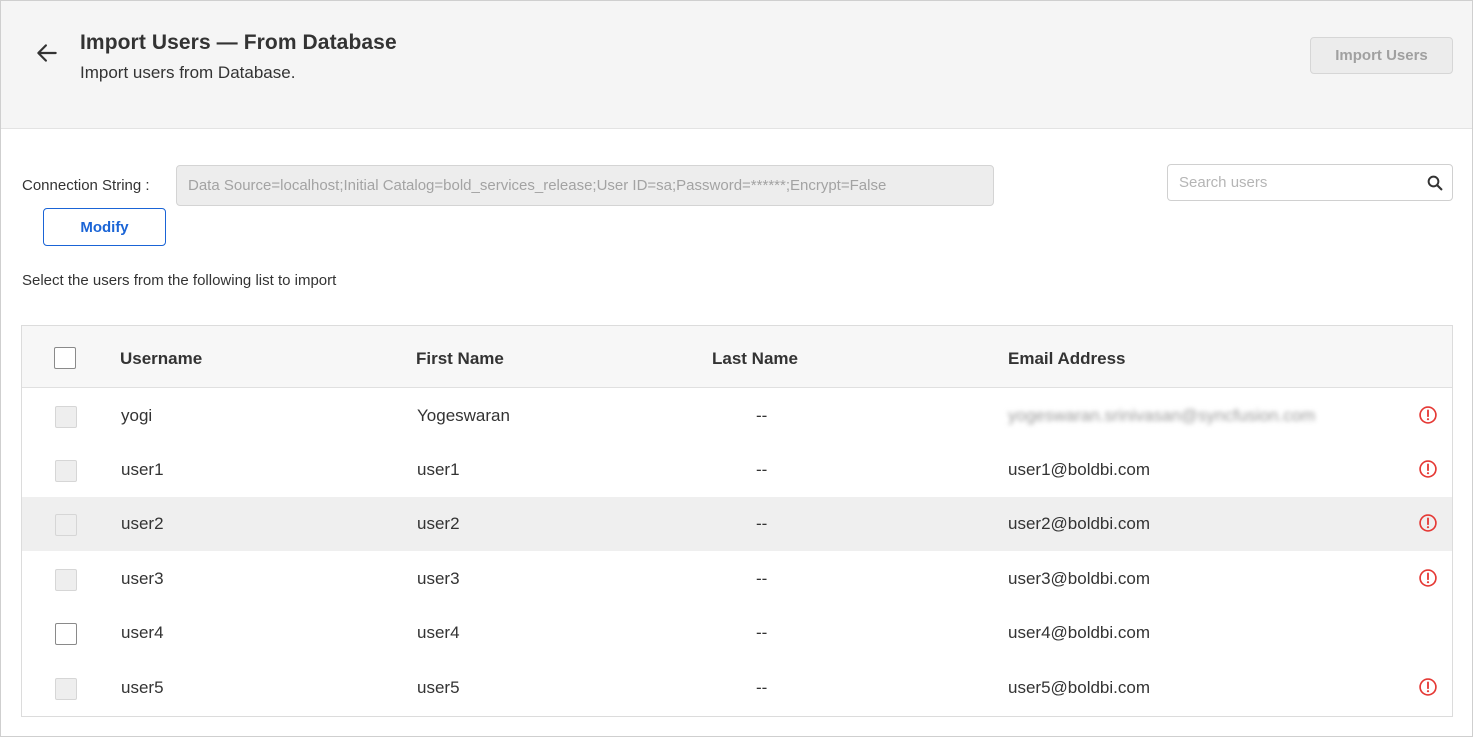 This screenshot has height=737, width=1473. Describe the element at coordinates (737, 633) in the screenshot. I see `table-row: user4 user4 -- user4@boldbi.com` at that location.